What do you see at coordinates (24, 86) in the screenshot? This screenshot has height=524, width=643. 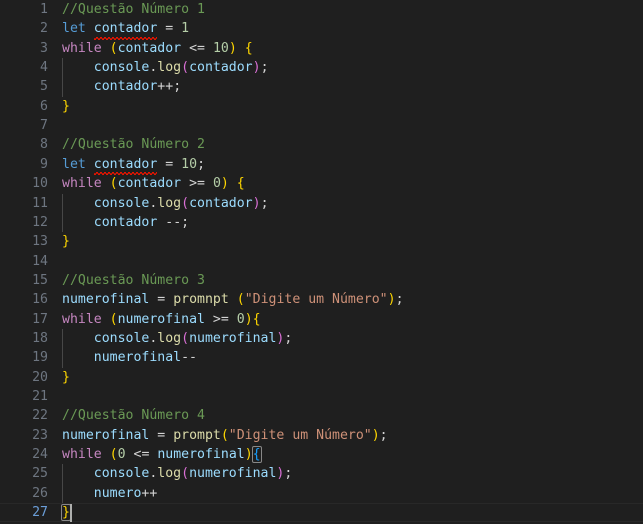 I see `line-number: 5` at bounding box center [24, 86].